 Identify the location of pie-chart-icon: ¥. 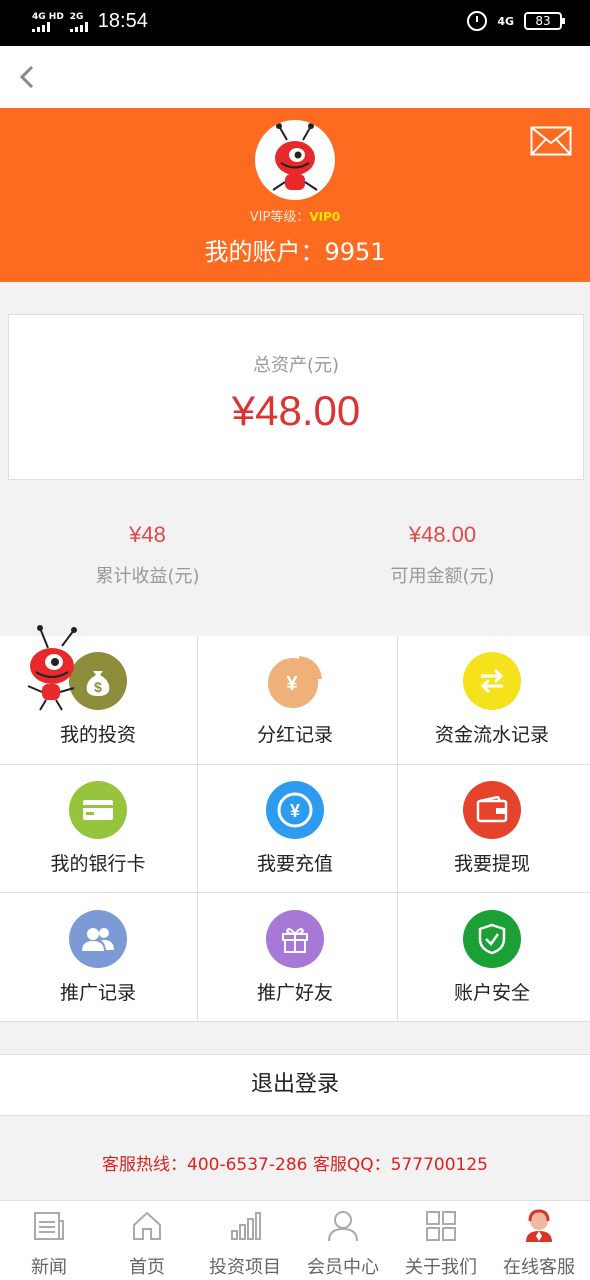
(295, 681).